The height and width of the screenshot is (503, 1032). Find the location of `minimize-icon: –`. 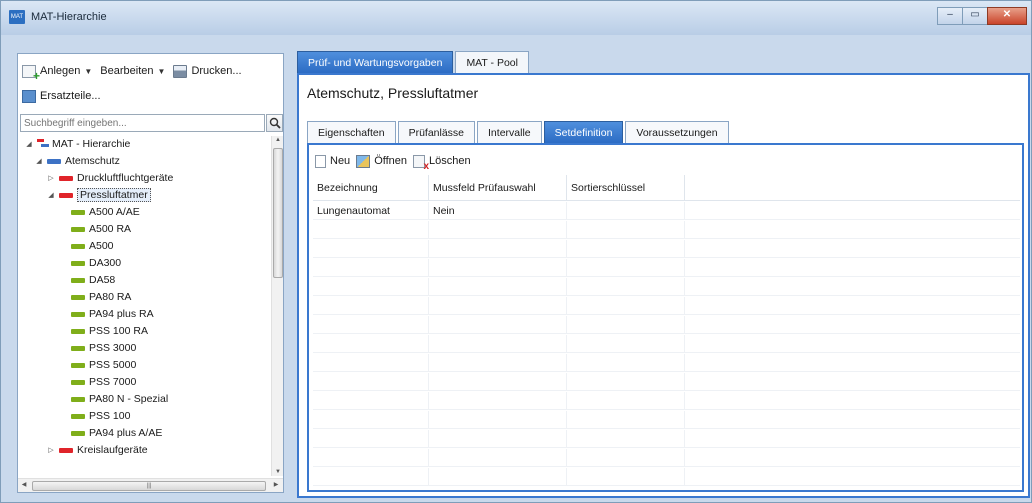

minimize-icon: – is located at coordinates (950, 14).